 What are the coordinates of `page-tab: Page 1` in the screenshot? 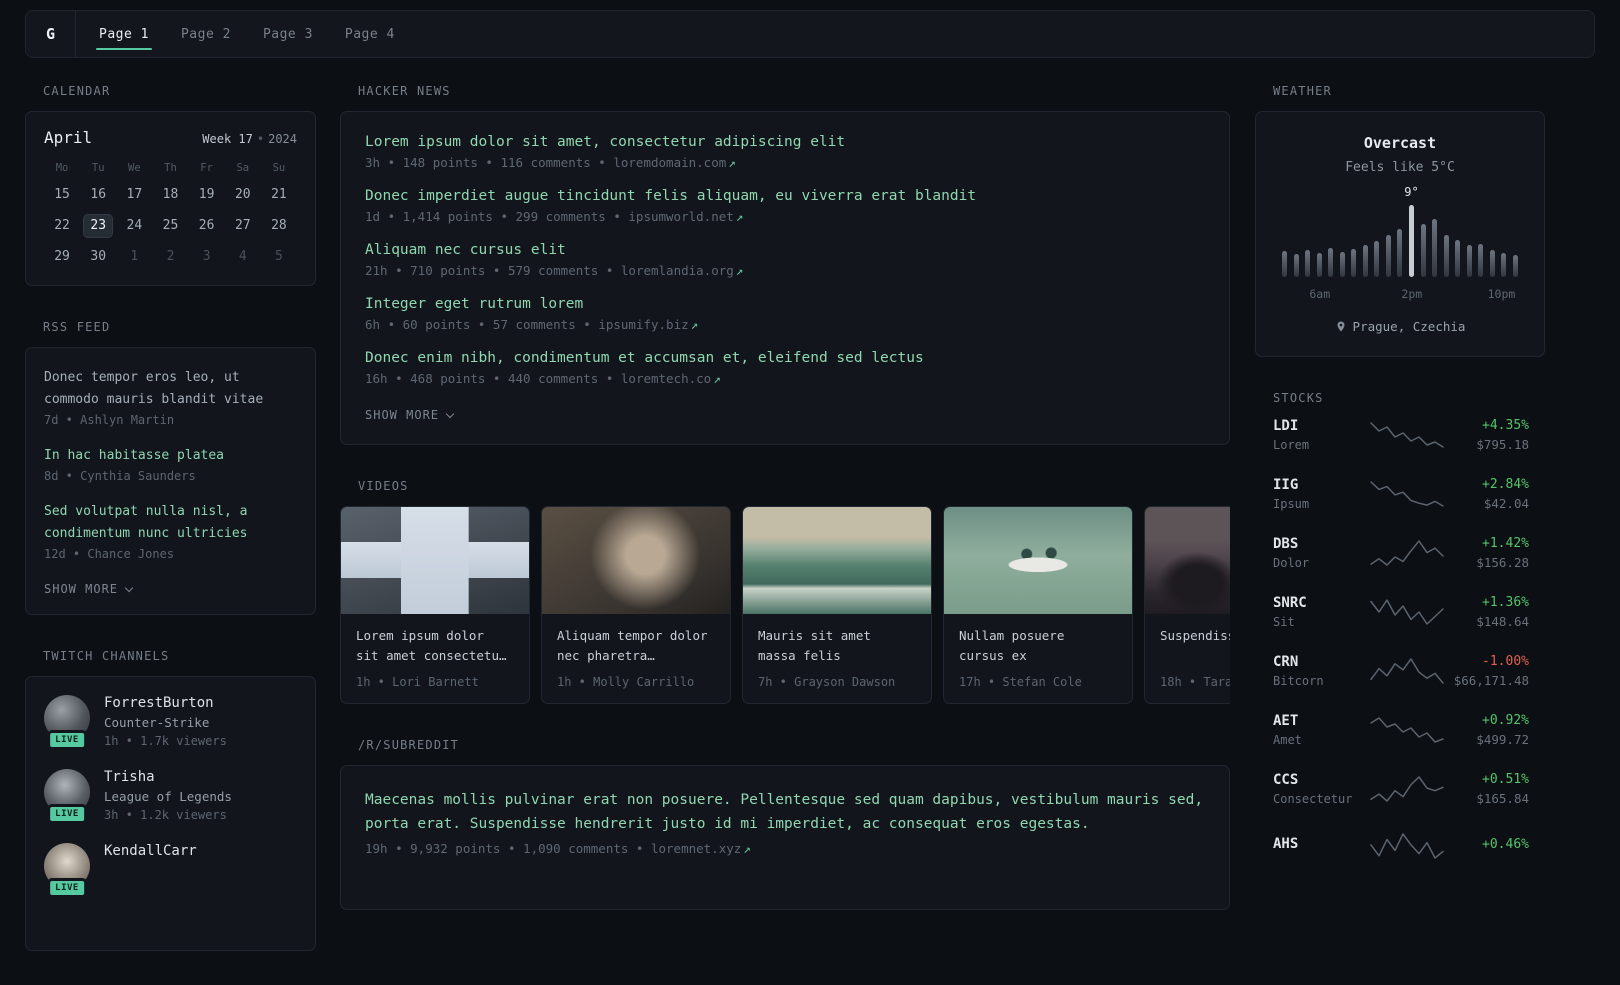 It's located at (124, 34).